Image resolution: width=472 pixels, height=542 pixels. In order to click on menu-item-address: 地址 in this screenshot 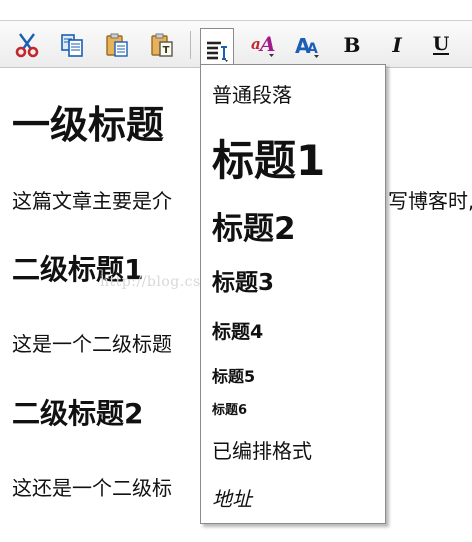, I will do `click(232, 497)`.